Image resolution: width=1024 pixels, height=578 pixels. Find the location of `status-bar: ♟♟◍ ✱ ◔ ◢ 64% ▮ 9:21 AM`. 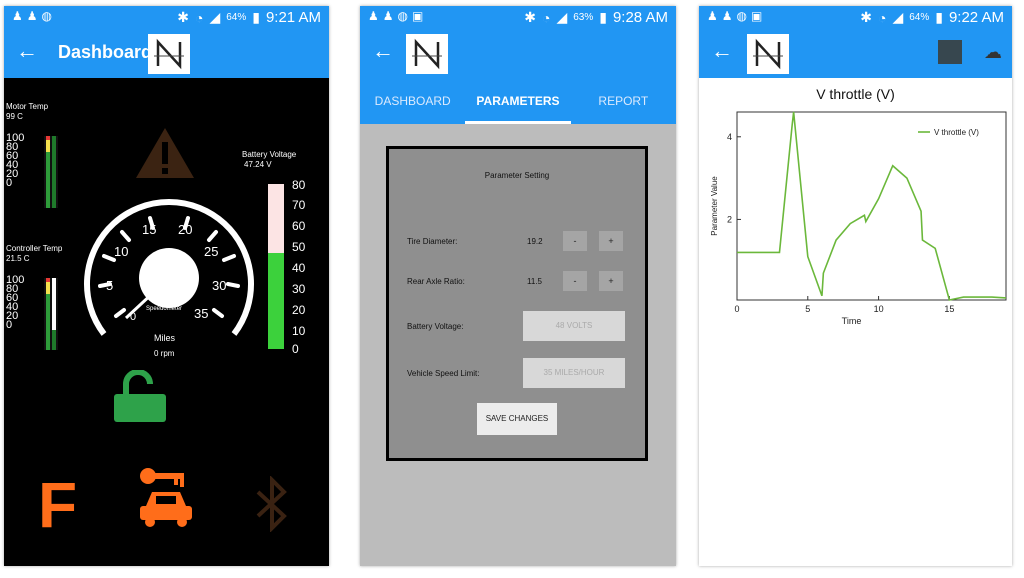

status-bar: ♟♟◍ ✱ ◔ ◢ 64% ▮ 9:21 AM is located at coordinates (166, 17).